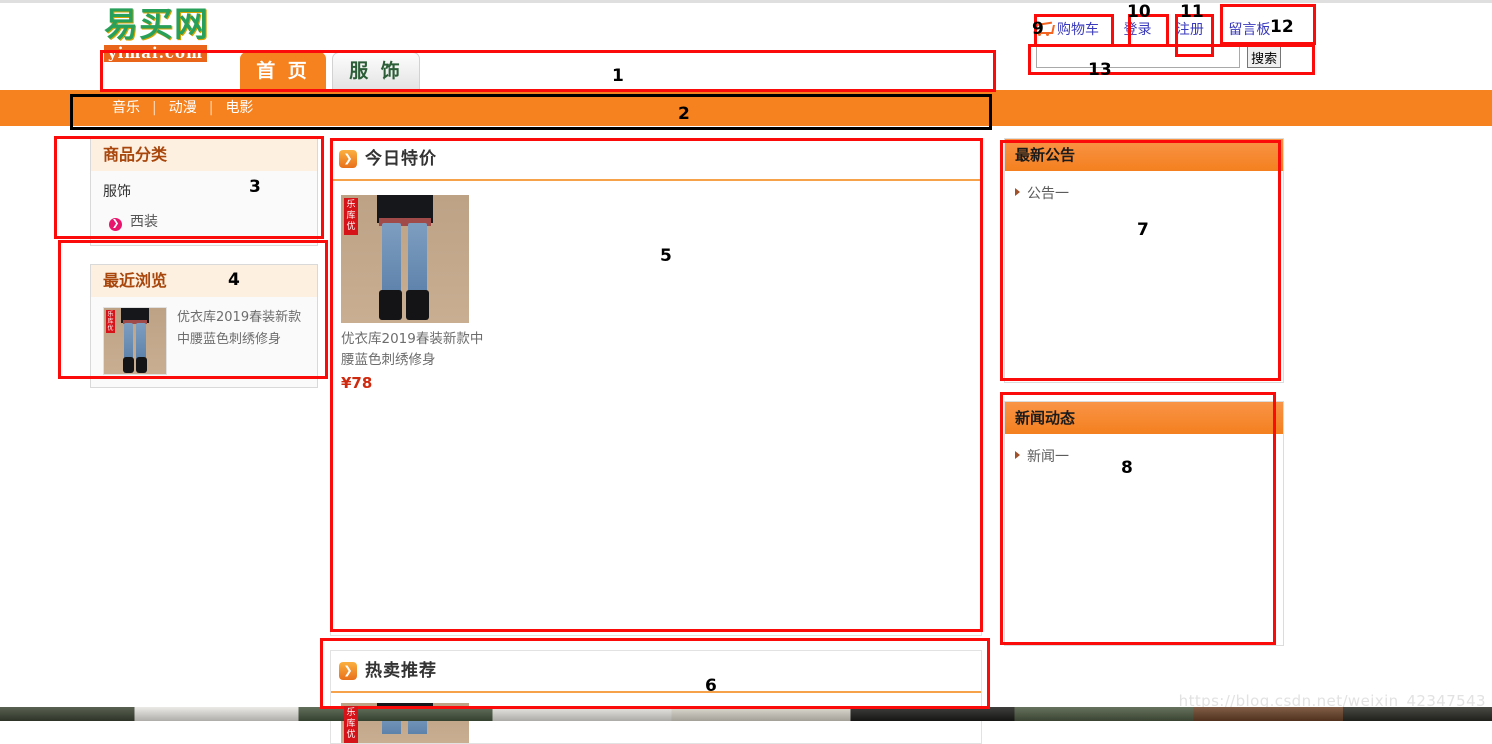 The image size is (1492, 744). I want to click on recent-panel-title: 最近浏览, so click(204, 281).